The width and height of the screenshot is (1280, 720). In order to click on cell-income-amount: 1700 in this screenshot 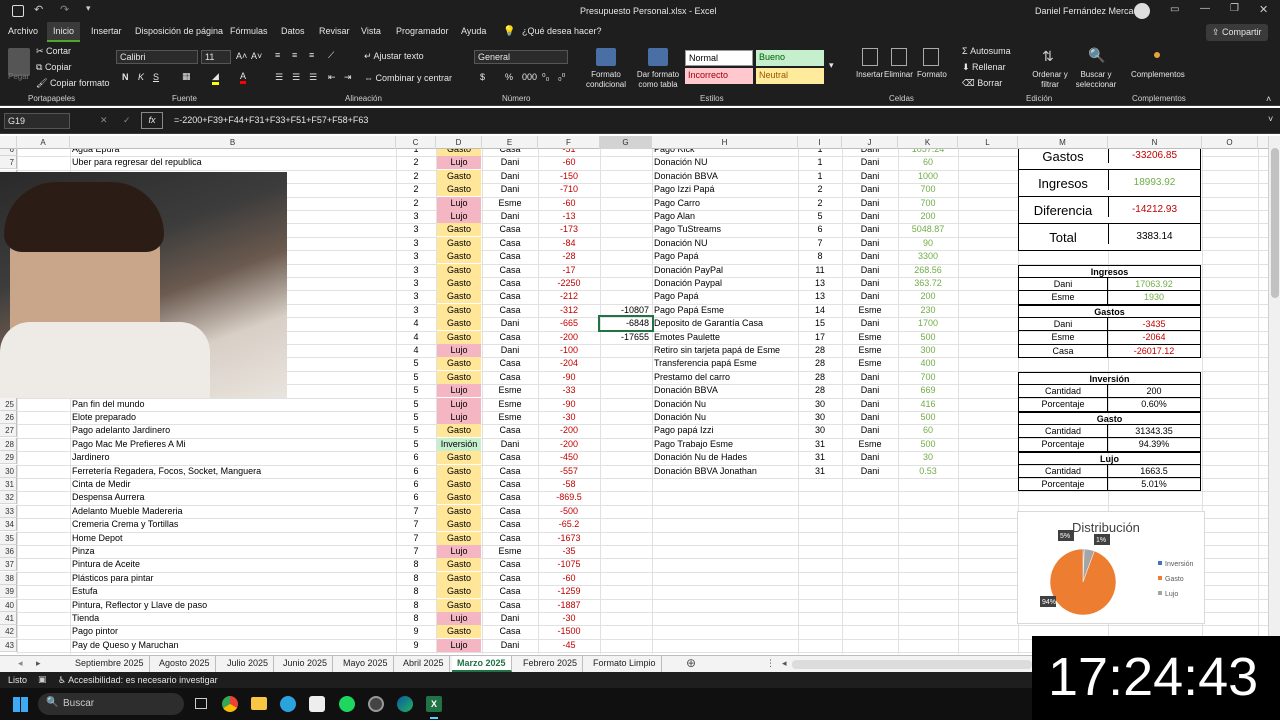, I will do `click(928, 323)`.